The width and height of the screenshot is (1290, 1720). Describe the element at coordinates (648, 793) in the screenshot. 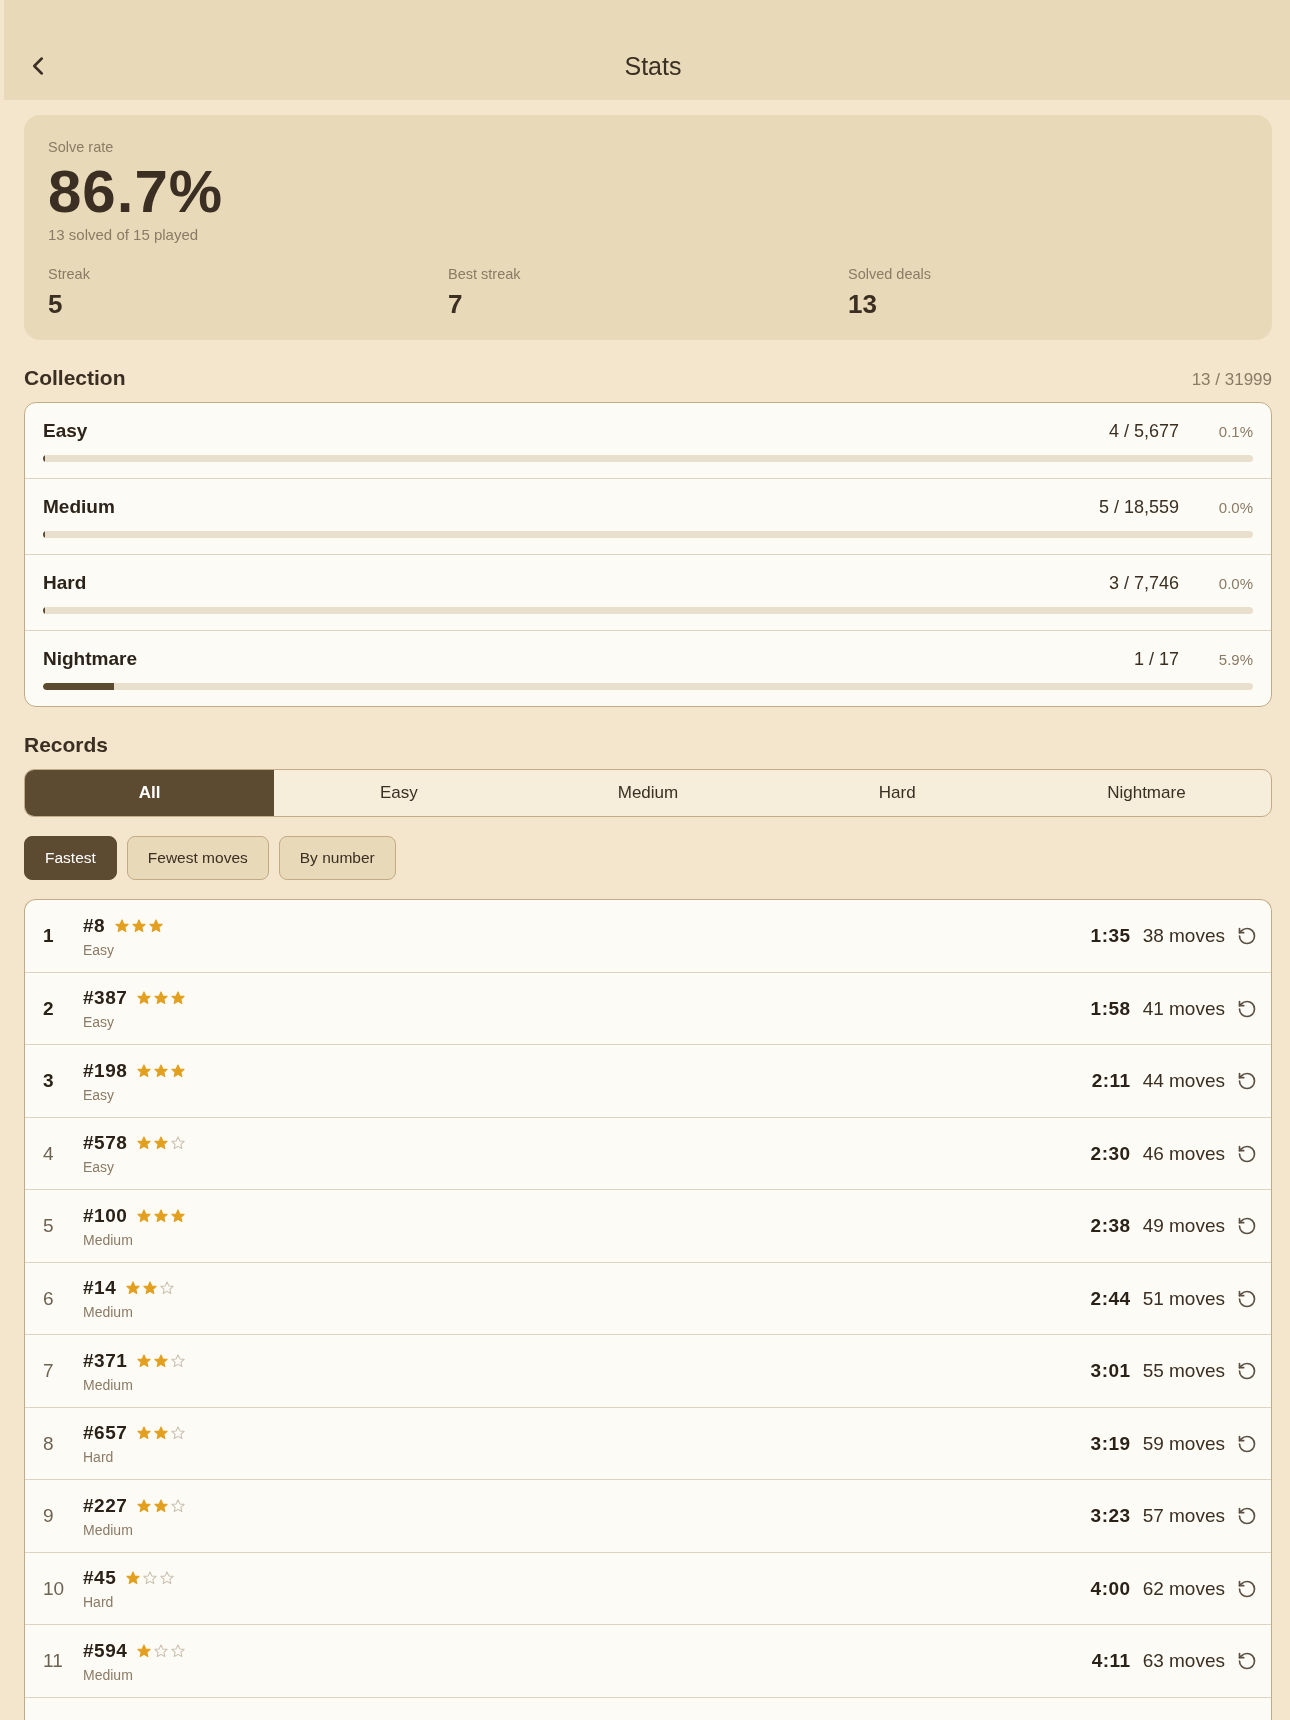

I see `difficulty-tab: Medium` at that location.